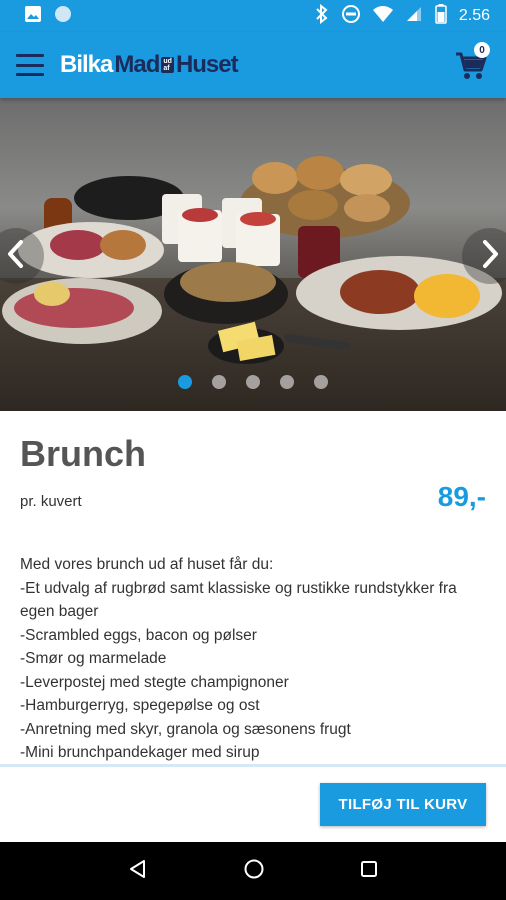 The height and width of the screenshot is (900, 506). What do you see at coordinates (137, 64) in the screenshot?
I see `logo-mad: Mad` at bounding box center [137, 64].